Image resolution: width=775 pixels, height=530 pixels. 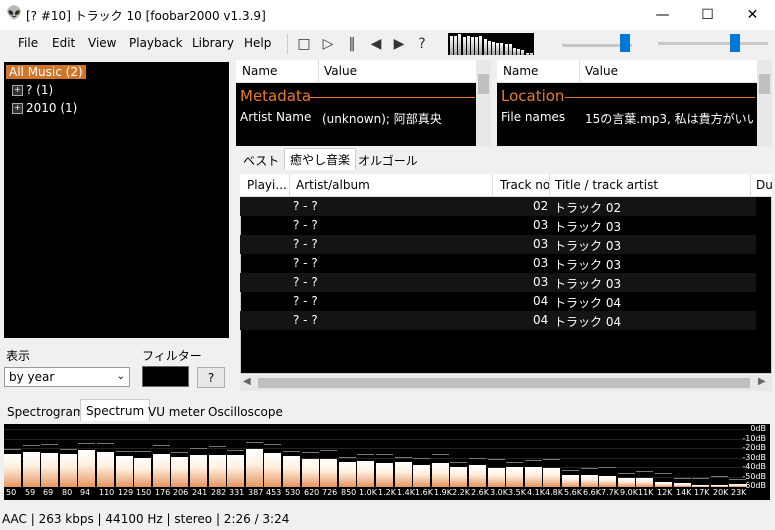 I want to click on maximize-button: ☐, so click(x=707, y=15).